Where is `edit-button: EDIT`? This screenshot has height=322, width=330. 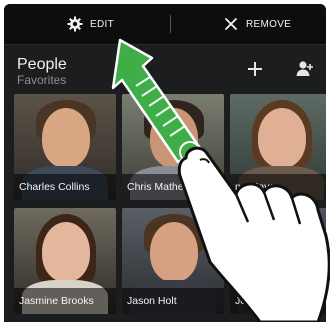
edit-button: EDIT is located at coordinates (90, 24).